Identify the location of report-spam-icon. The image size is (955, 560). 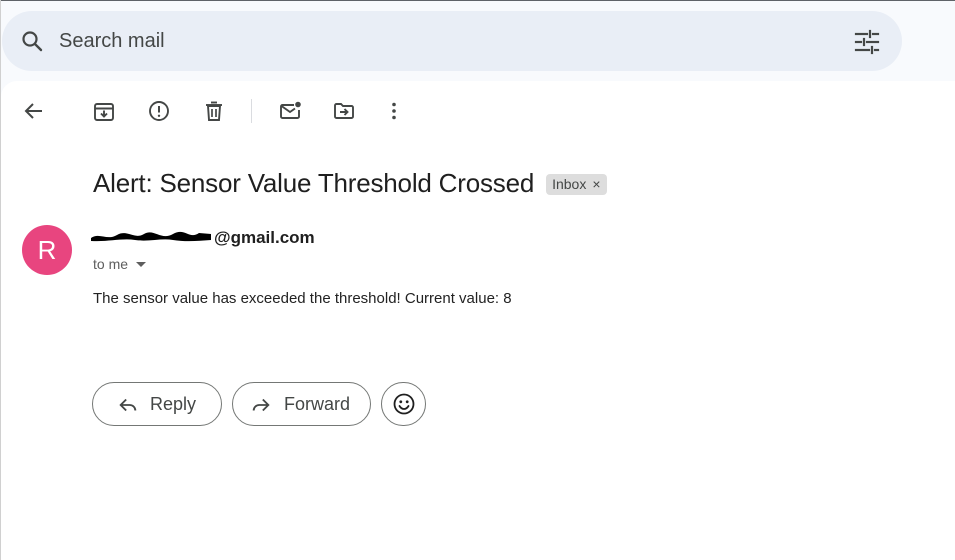
(159, 111).